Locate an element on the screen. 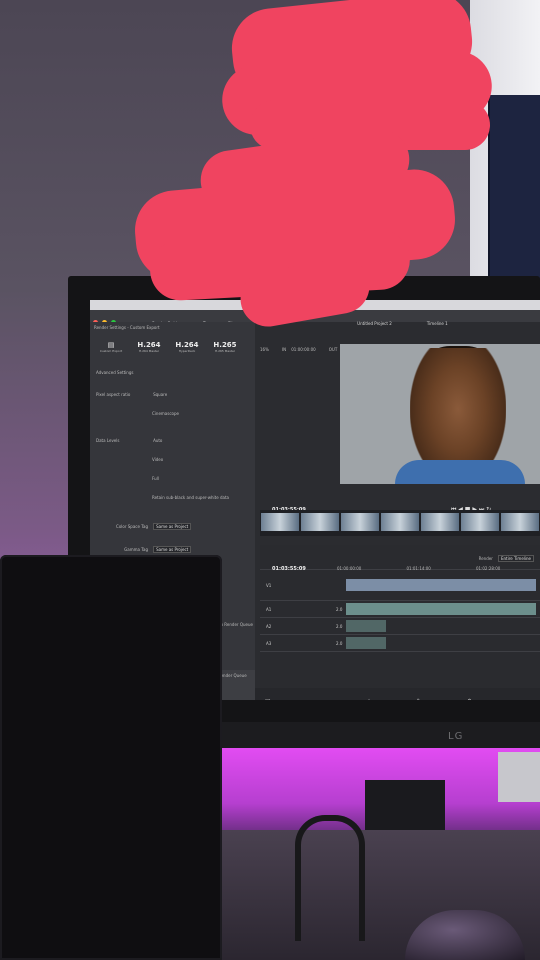 This screenshot has width=540, height=960. preset-h264-master: H.264 H.264 Master is located at coordinates (149, 347).